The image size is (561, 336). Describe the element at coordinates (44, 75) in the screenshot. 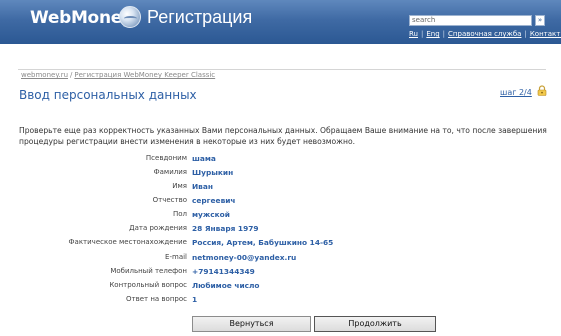

I see `breadcrumb-home: webmoney.ru` at that location.